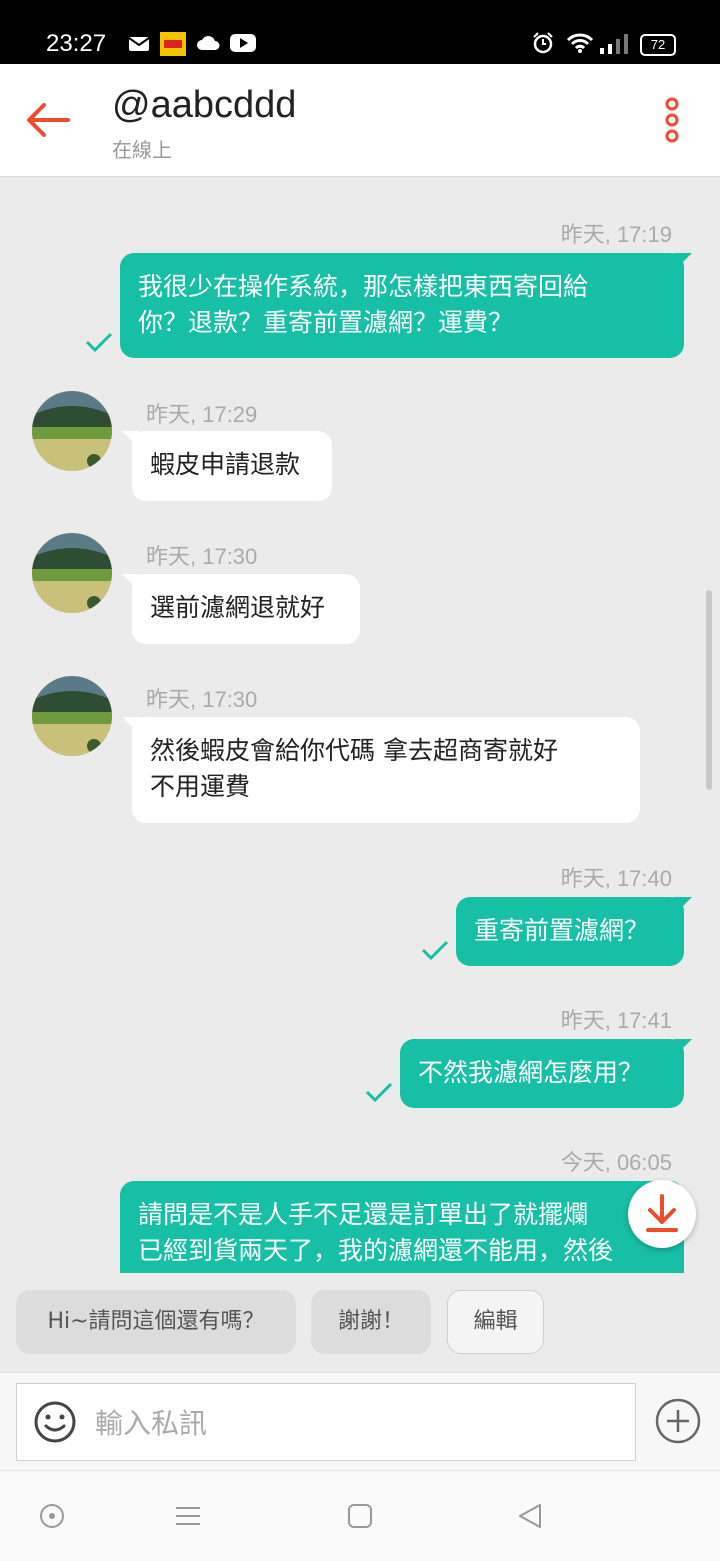  What do you see at coordinates (495, 1322) in the screenshot?
I see `edit-quick-replies-button: 編輯` at bounding box center [495, 1322].